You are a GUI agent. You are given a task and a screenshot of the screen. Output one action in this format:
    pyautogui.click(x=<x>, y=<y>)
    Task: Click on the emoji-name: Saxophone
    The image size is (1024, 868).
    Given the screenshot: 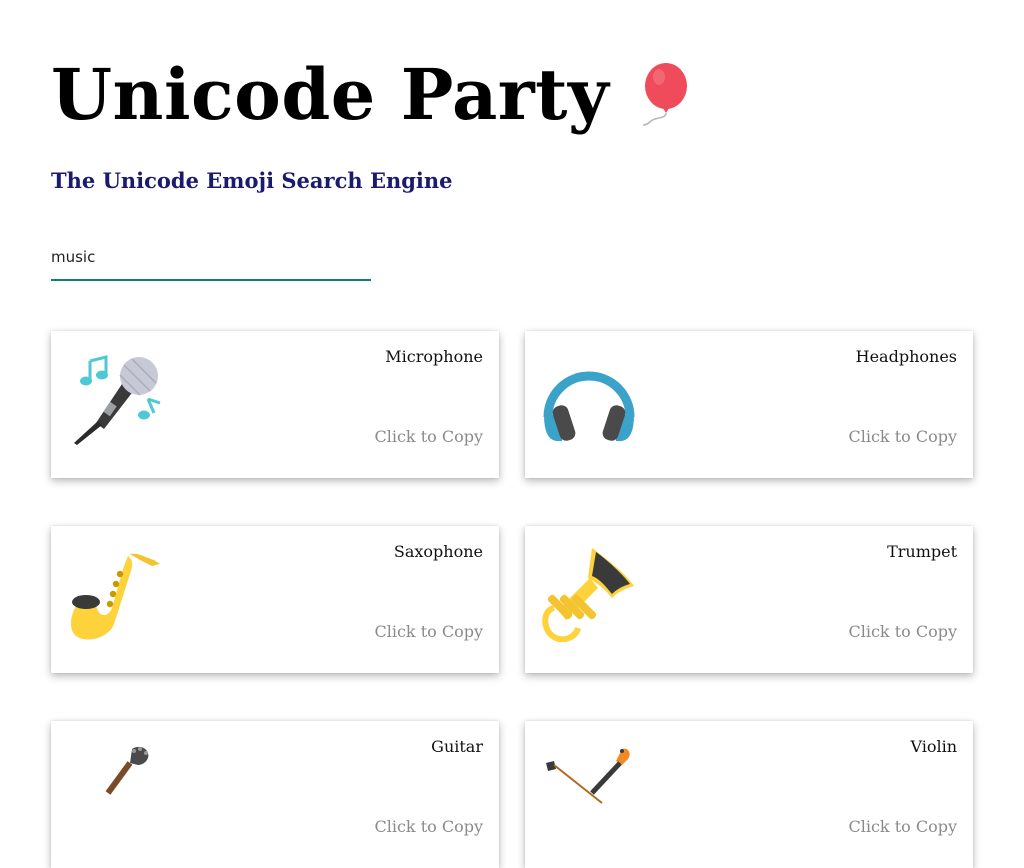 What is the action you would take?
    pyautogui.click(x=438, y=551)
    